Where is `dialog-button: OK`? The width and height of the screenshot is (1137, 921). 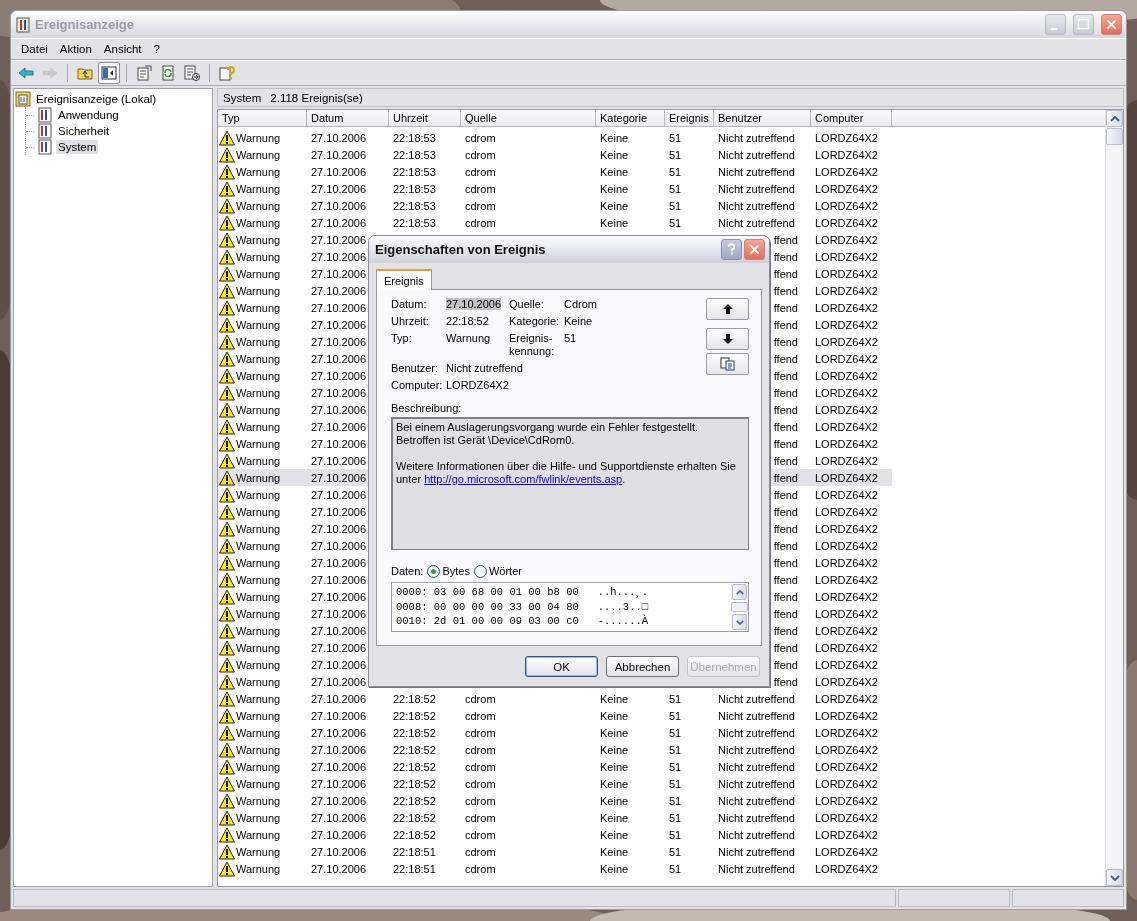 dialog-button: OK is located at coordinates (561, 666).